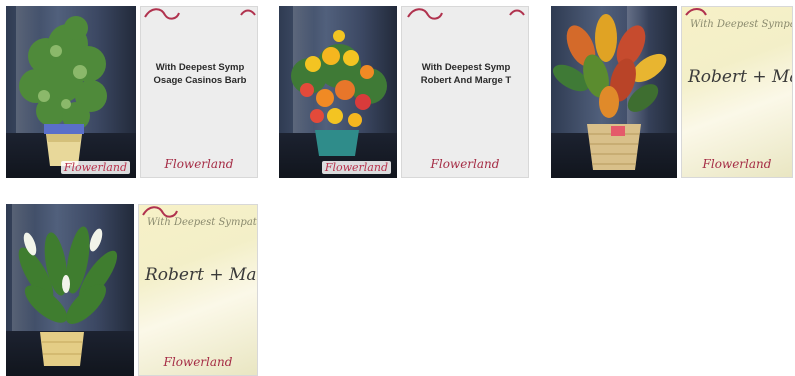 Image resolution: width=795 pixels, height=376 pixels. Describe the element at coordinates (200, 74) in the screenshot. I see `card-printed-text: With Deepest Symp Osage Casinos Barb` at that location.